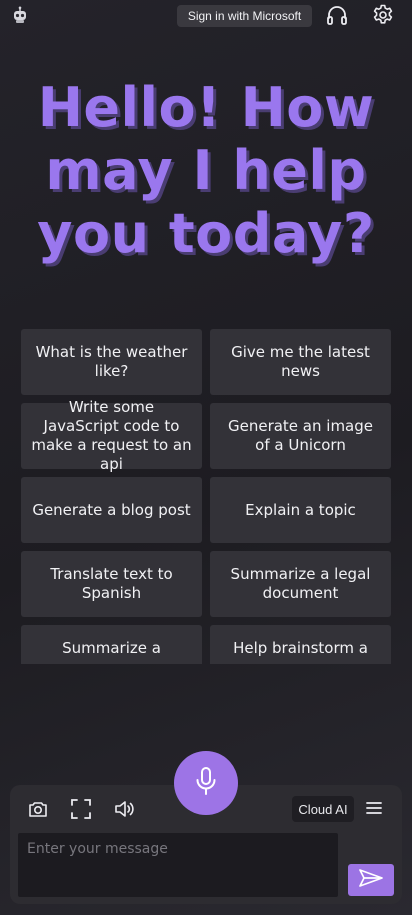 This screenshot has height=915, width=412. I want to click on suggestion-card: Generate a blog post, so click(111, 510).